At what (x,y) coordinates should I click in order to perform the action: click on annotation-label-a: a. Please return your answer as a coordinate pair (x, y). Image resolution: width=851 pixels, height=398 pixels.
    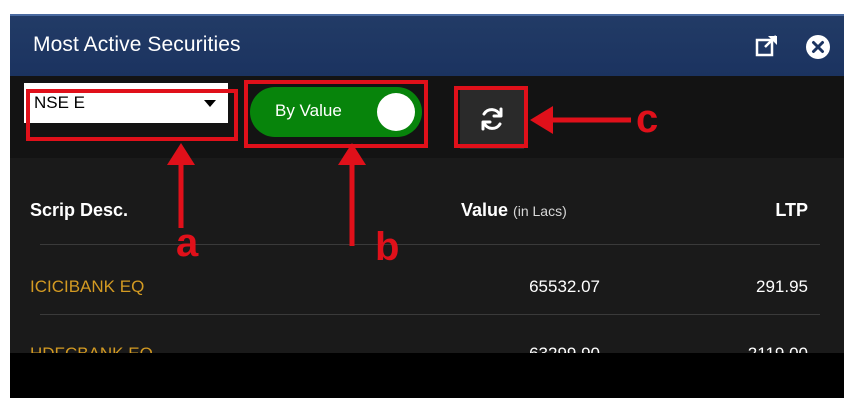
    Looking at the image, I should click on (187, 243).